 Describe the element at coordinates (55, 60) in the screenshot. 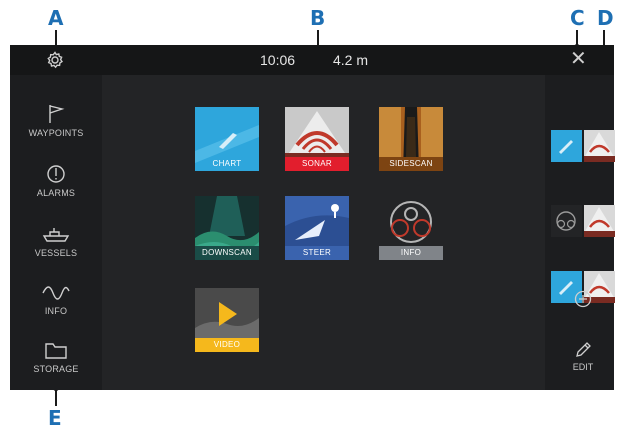

I see `gear-icon` at that location.